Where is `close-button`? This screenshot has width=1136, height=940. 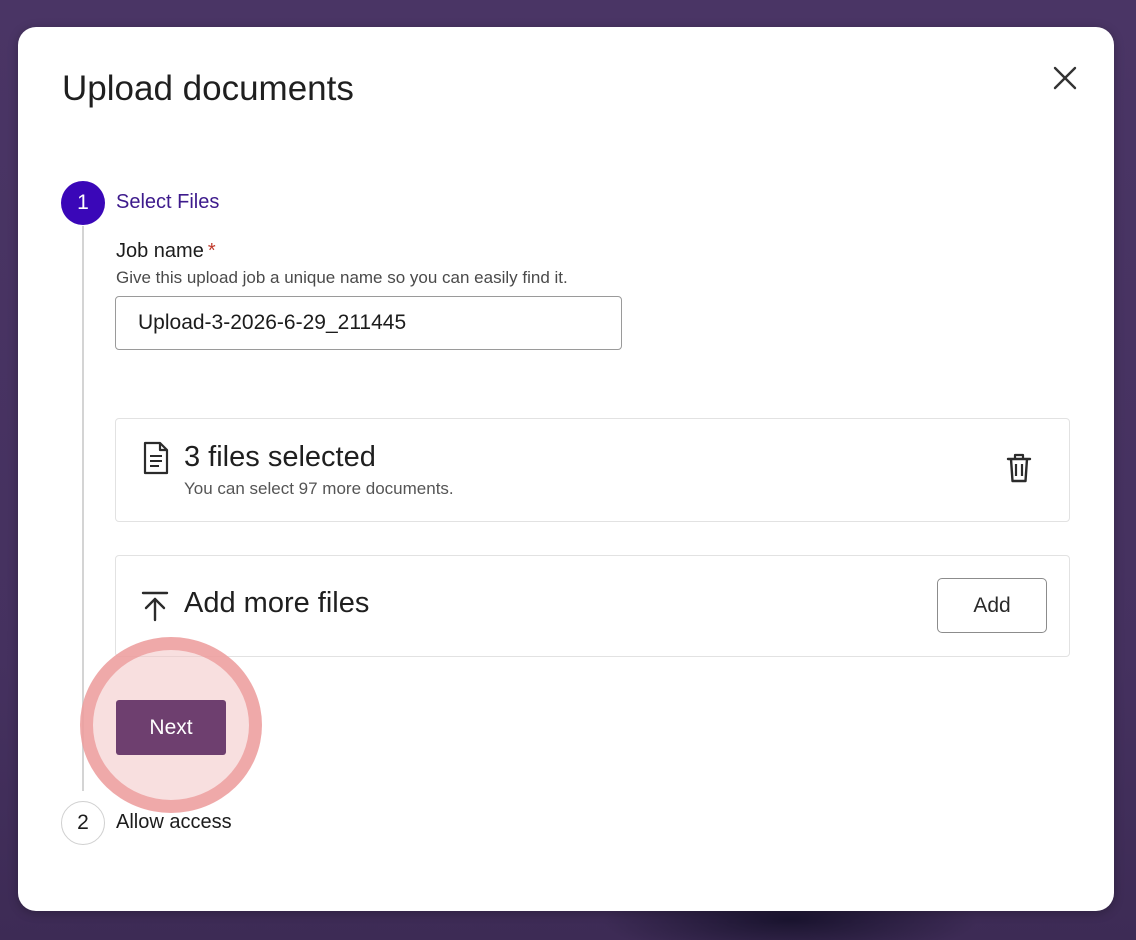
close-button is located at coordinates (1065, 78).